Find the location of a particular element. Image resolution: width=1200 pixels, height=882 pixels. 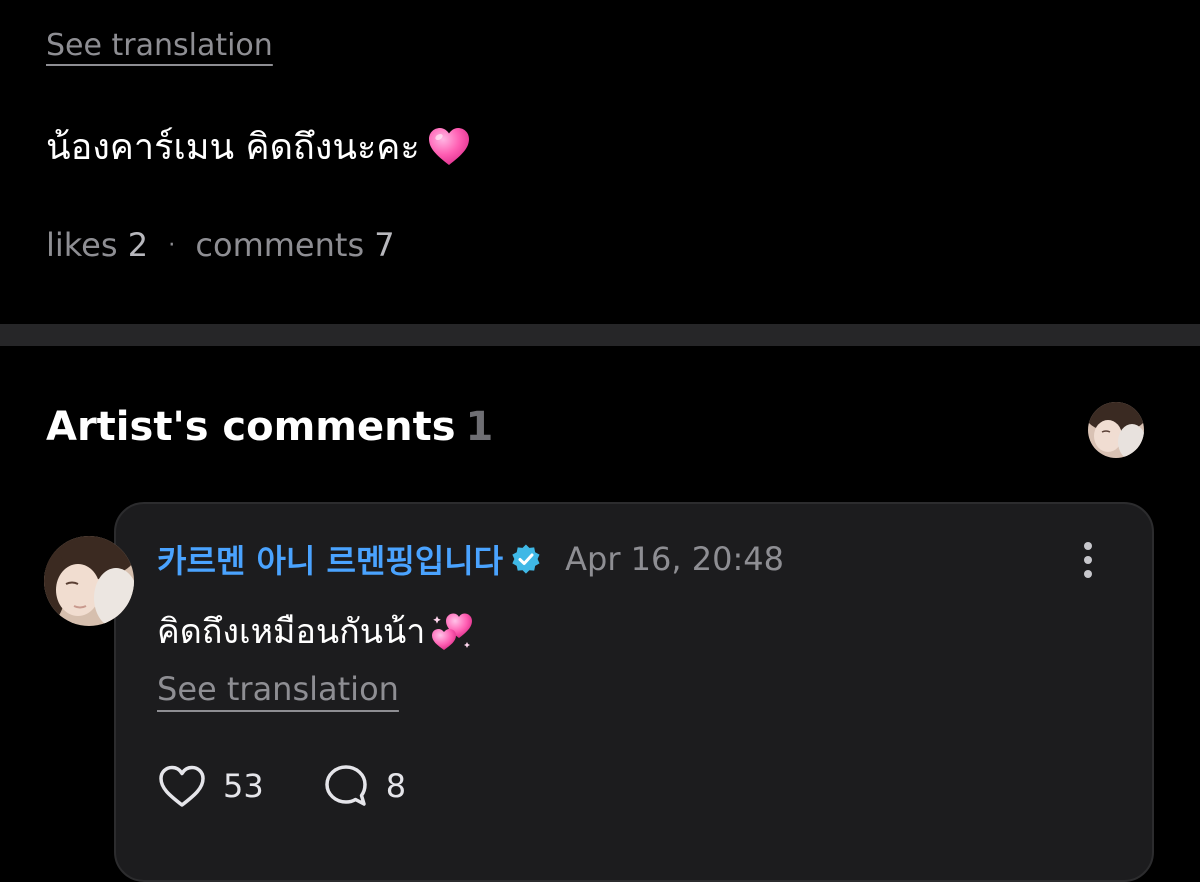

likes-count: 2 is located at coordinates (138, 245).